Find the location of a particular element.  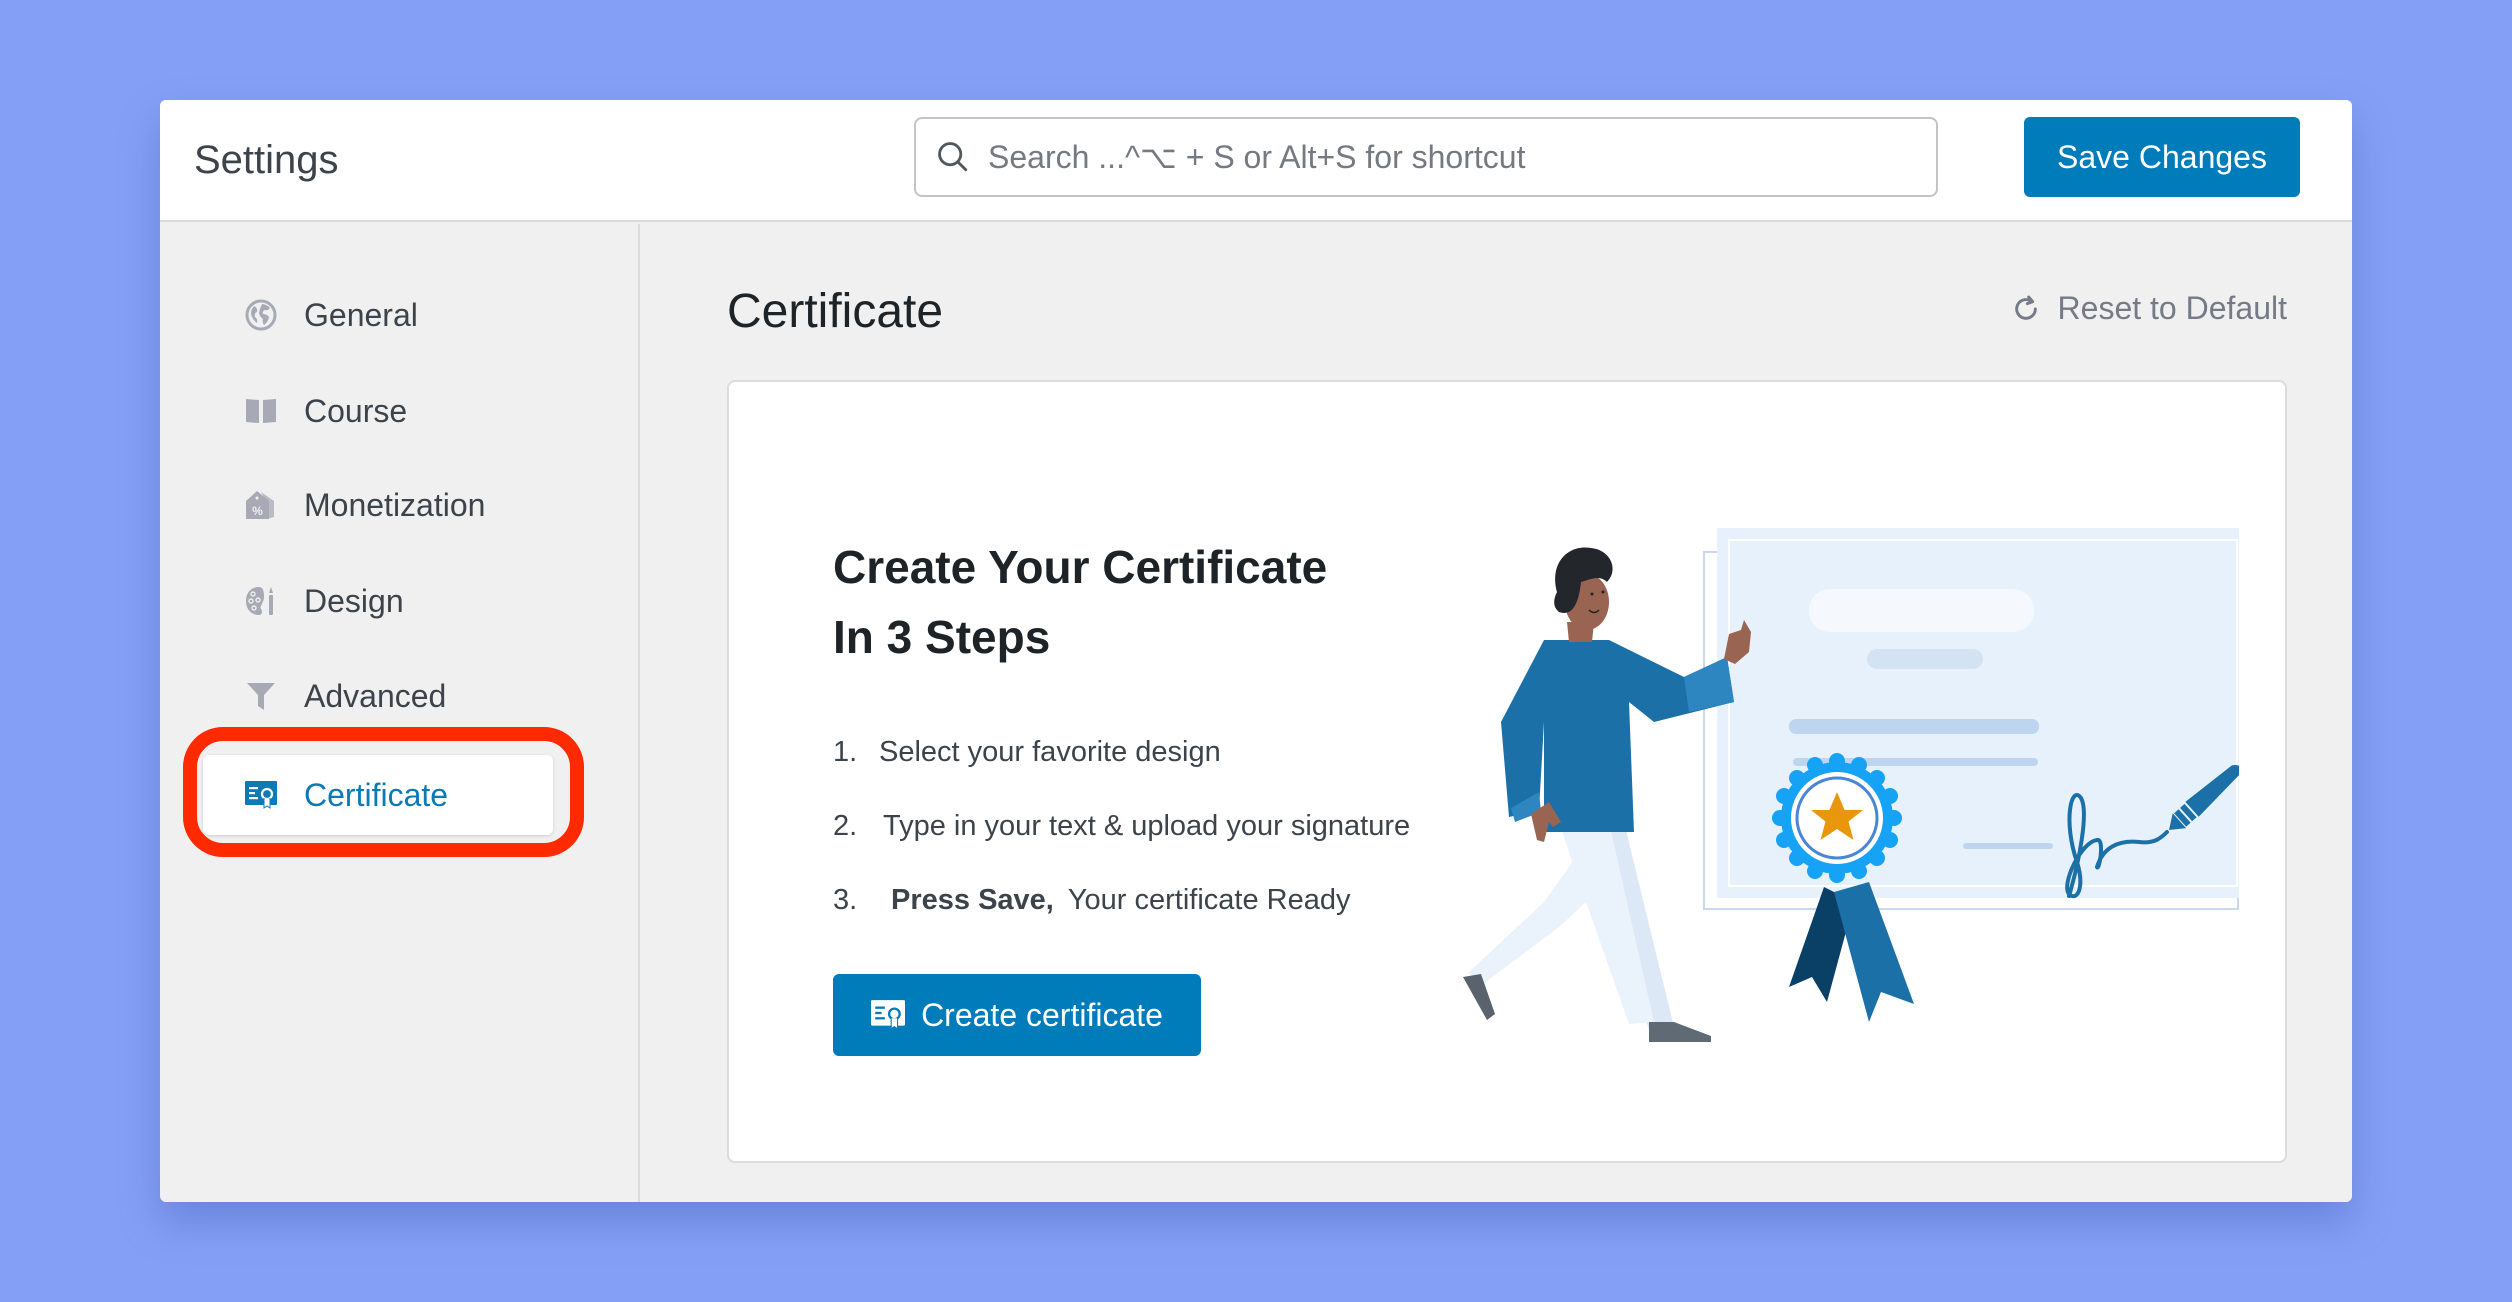

create-certificate-button: Create certificate is located at coordinates (1017, 1015).